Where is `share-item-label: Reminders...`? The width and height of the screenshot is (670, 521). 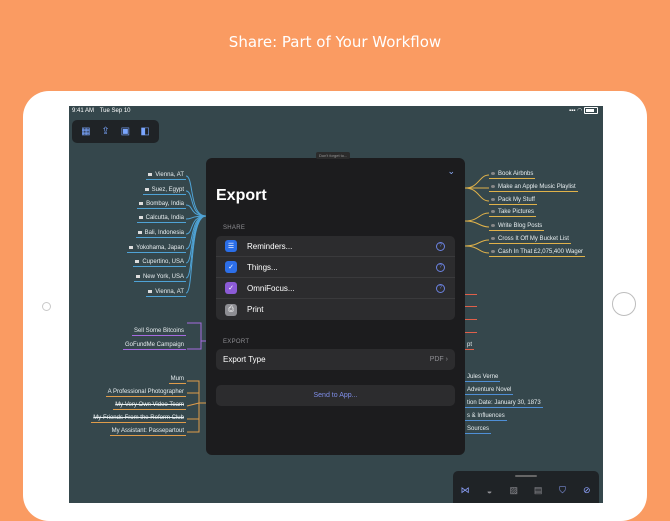
share-item-label: Reminders... is located at coordinates (270, 246).